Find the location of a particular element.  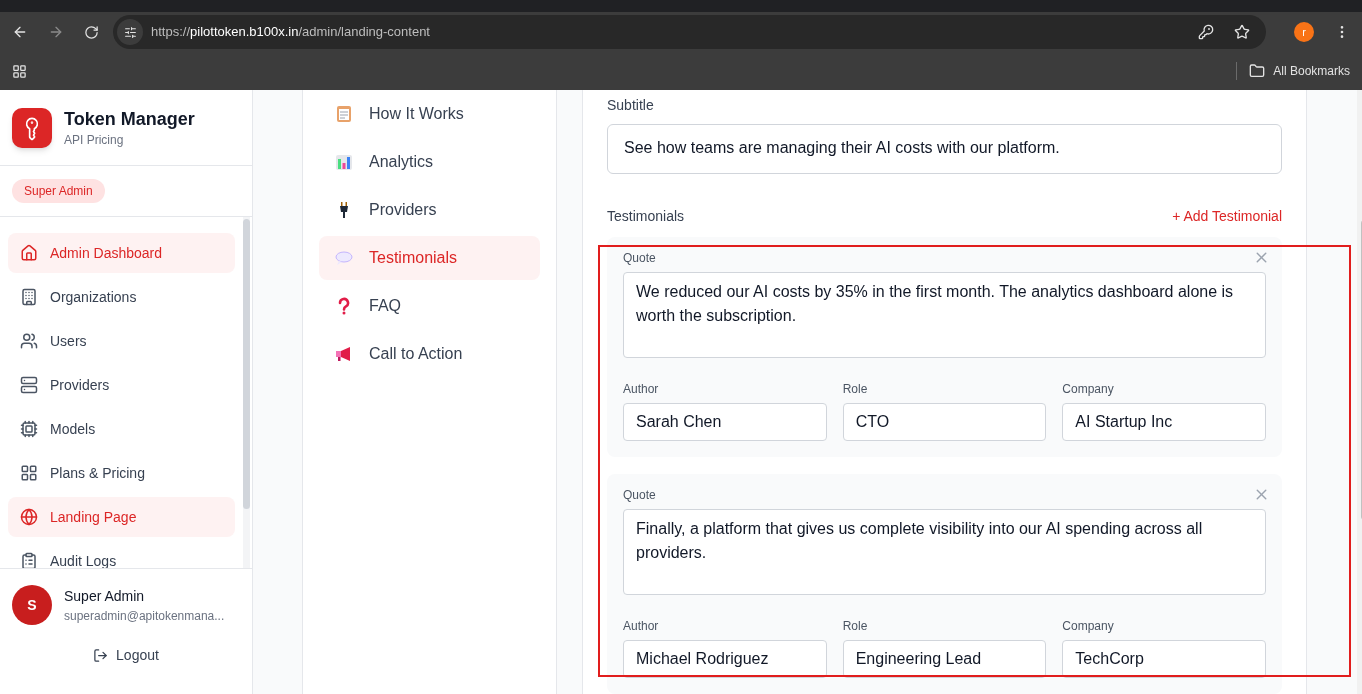

nav-item: Organizations is located at coordinates (121, 297).